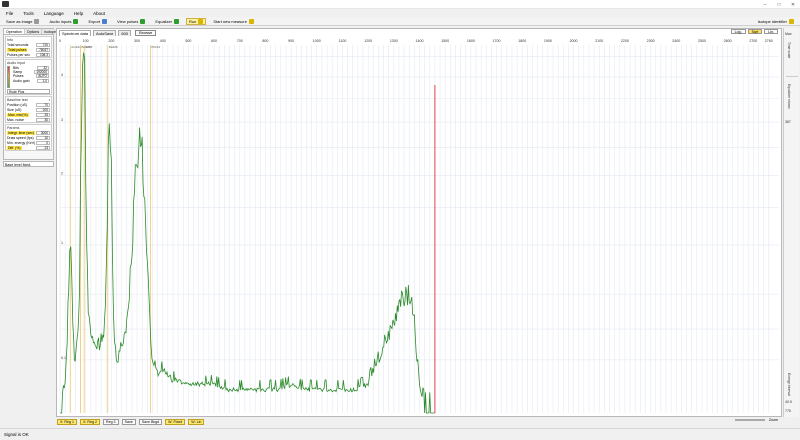 Image resolution: width=800 pixels, height=440 pixels. I want to click on minimize-icon: –, so click(765, 4).